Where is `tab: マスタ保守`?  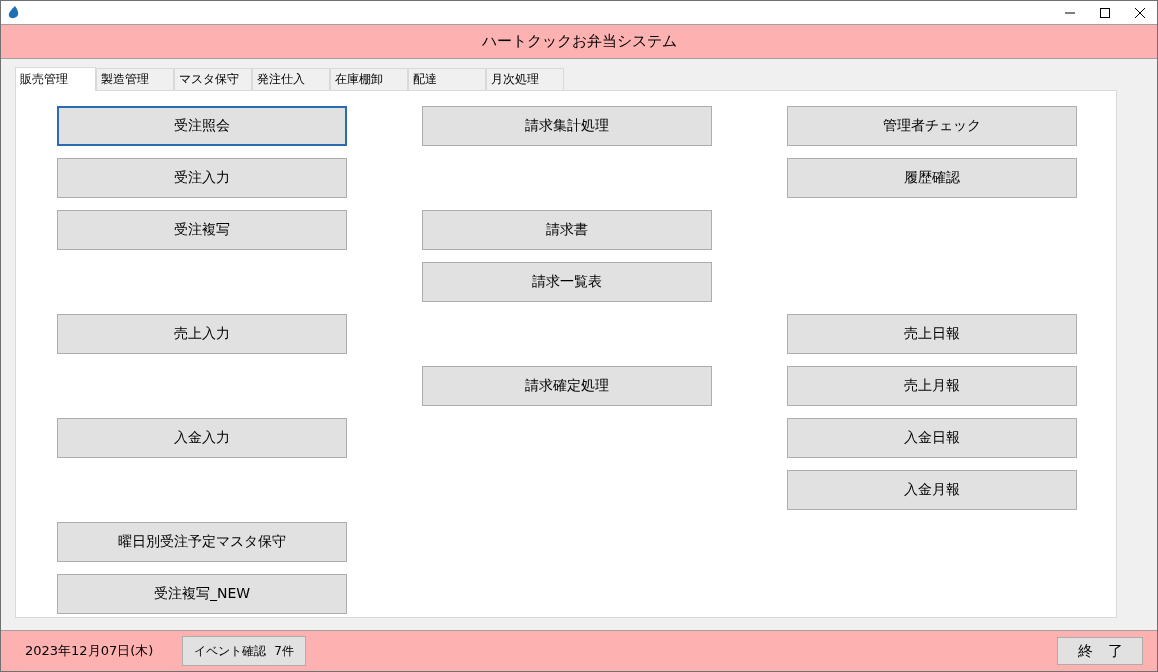 tab: マスタ保守 is located at coordinates (213, 79).